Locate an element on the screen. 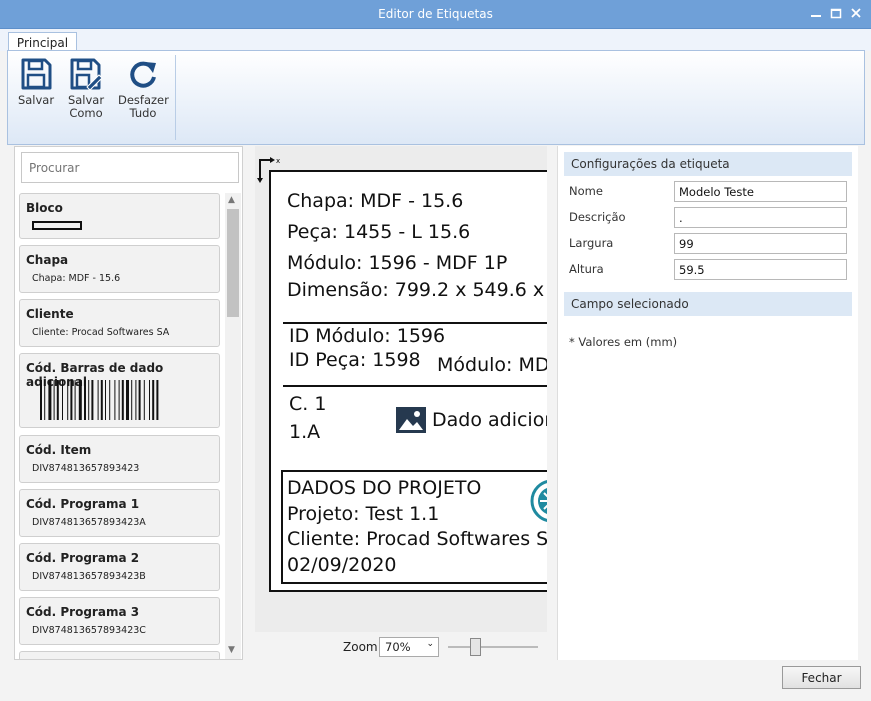  close-window-button is located at coordinates (856, 13).